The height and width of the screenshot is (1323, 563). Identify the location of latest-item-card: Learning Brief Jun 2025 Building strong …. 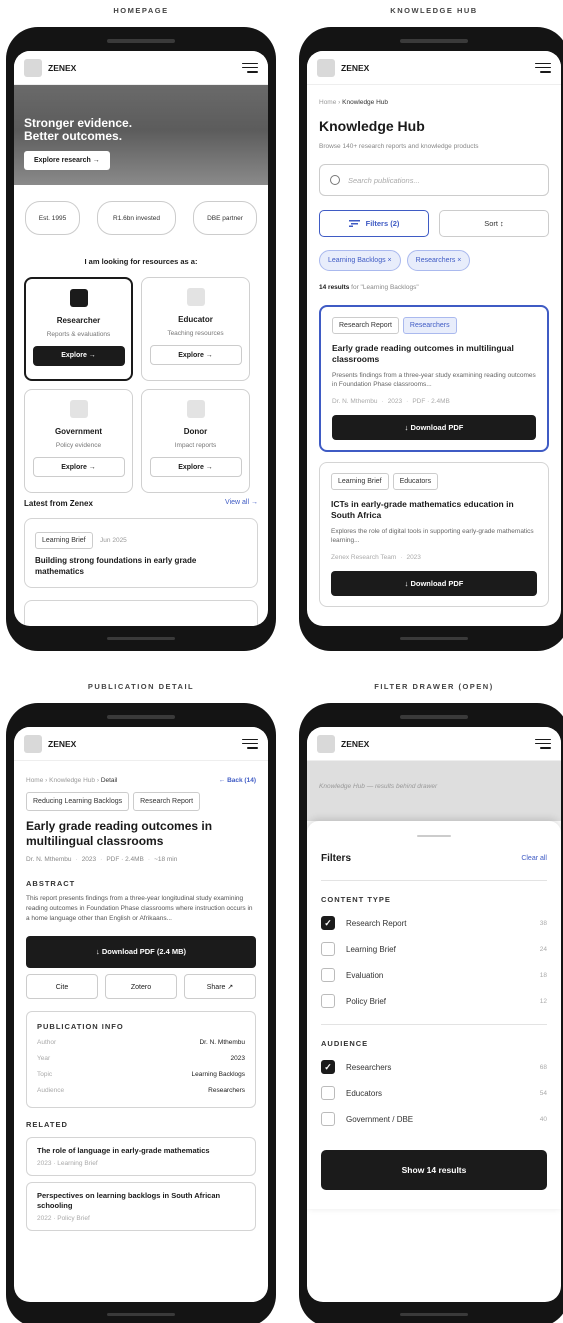
(141, 553).